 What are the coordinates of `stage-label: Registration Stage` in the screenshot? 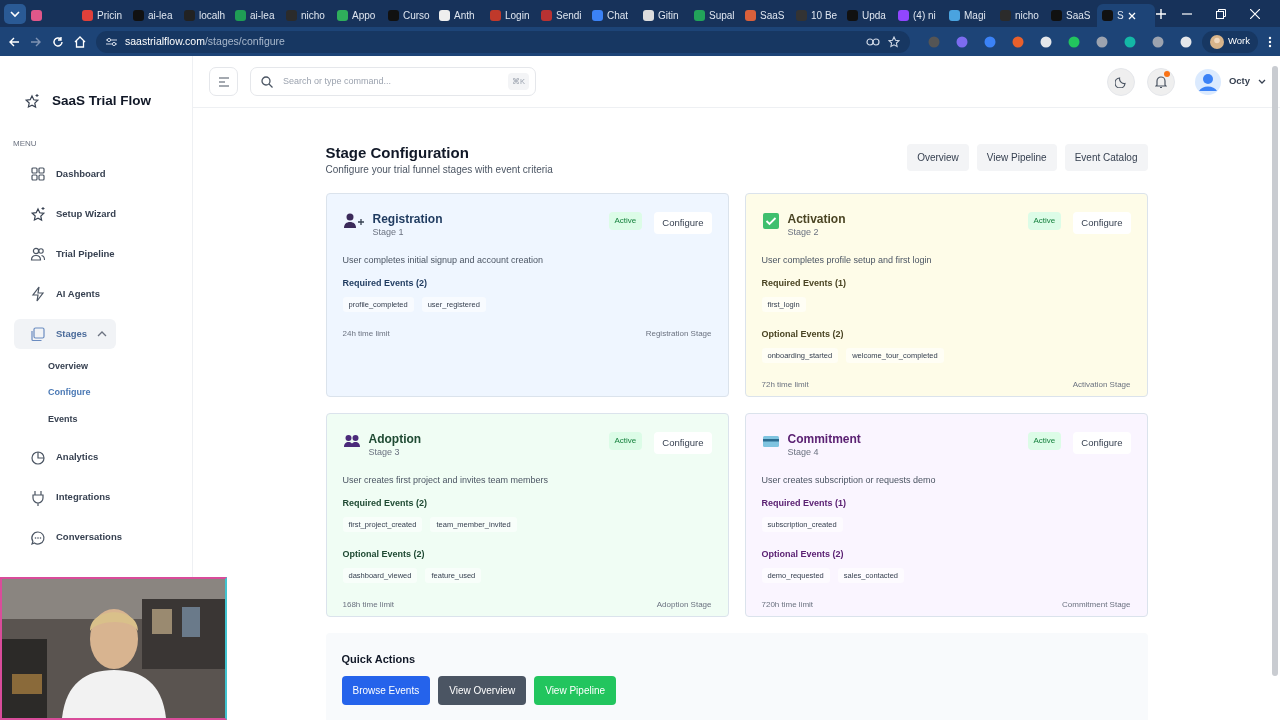 It's located at (678, 334).